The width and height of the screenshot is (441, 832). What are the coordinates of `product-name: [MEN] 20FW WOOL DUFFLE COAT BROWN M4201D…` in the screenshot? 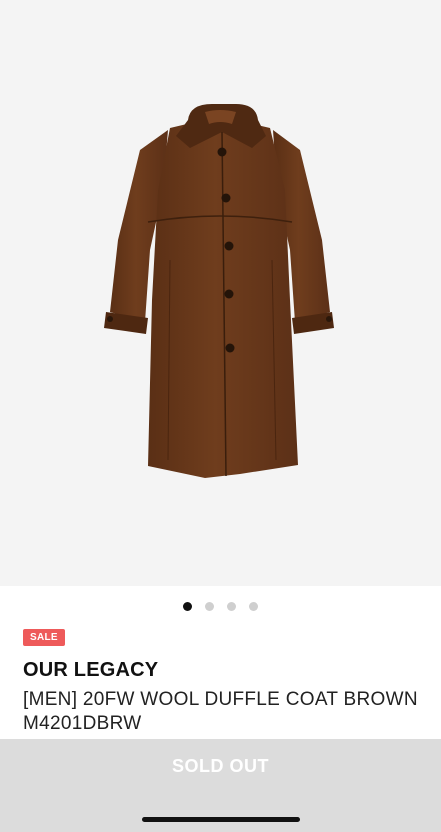 It's located at (220, 711).